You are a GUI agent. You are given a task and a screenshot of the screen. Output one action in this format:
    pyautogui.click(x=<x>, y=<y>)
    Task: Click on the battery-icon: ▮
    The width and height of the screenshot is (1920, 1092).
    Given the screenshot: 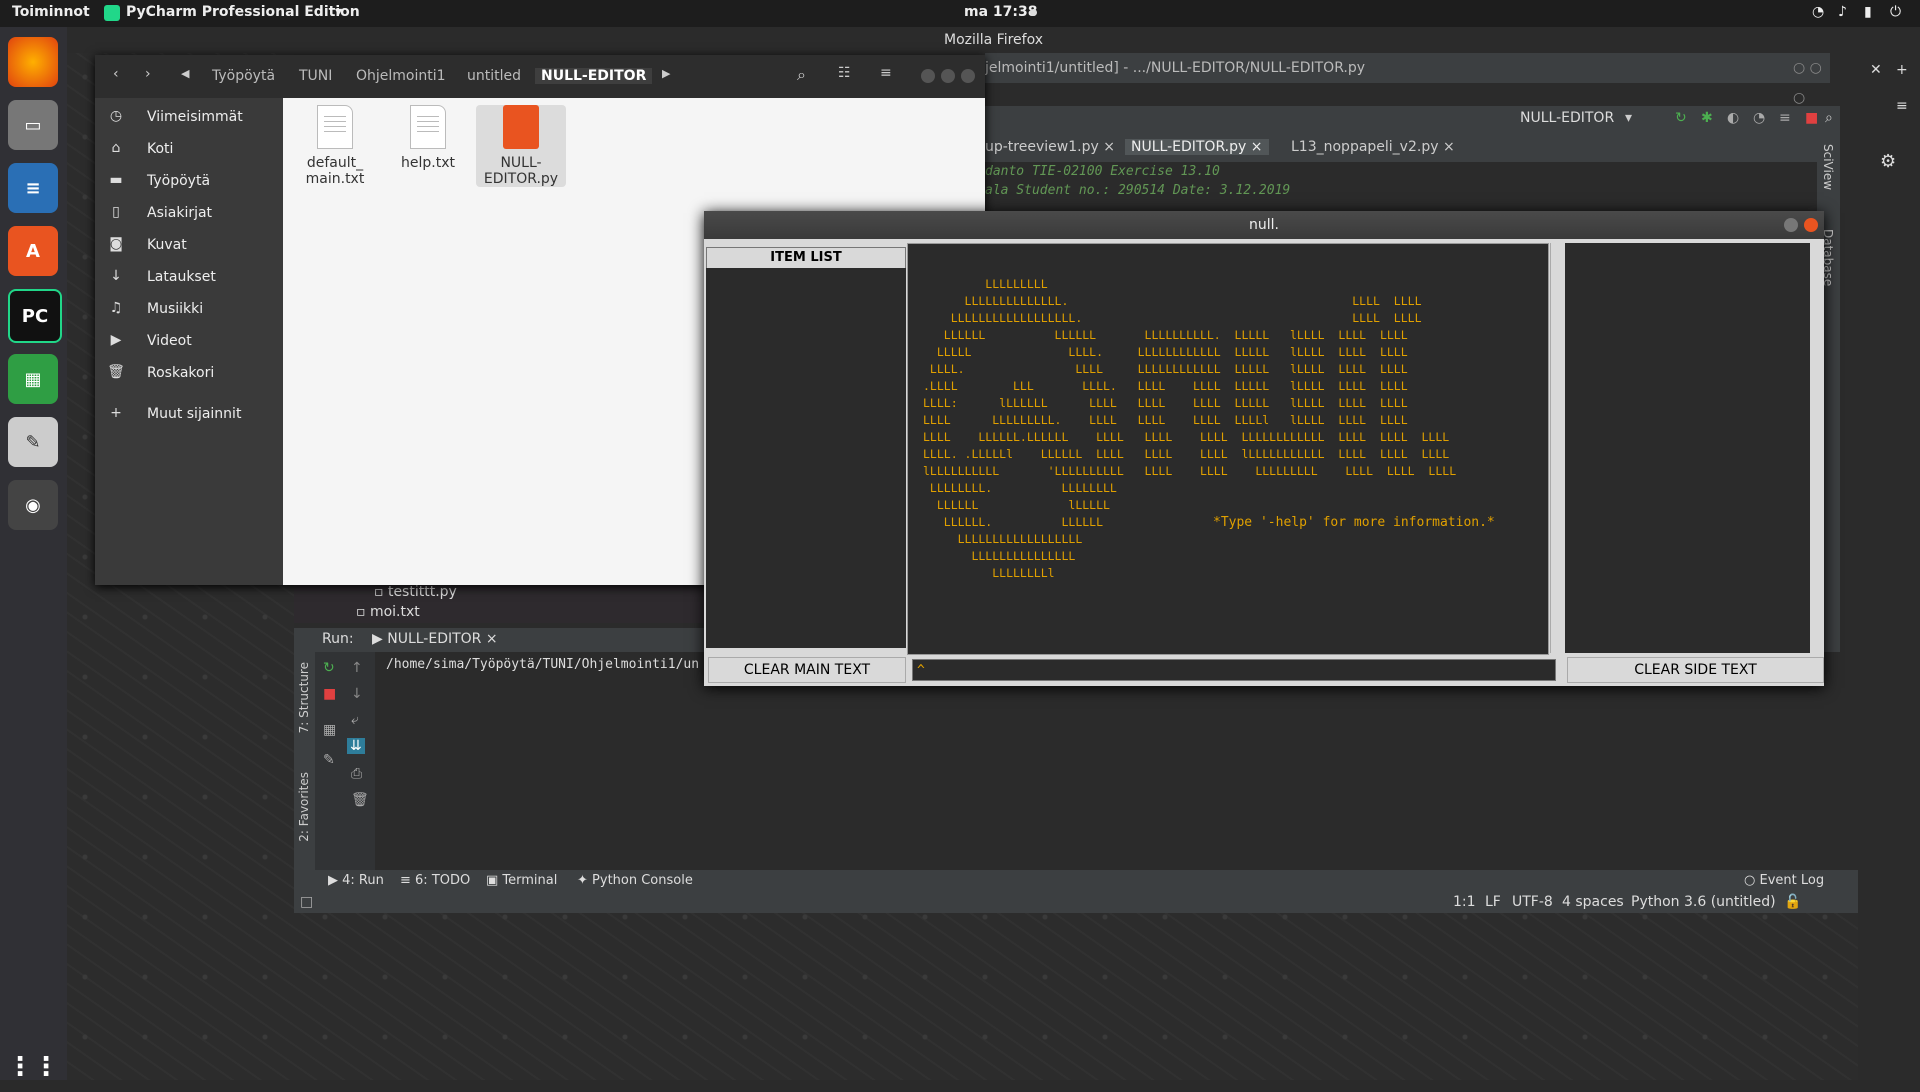 What is the action you would take?
    pyautogui.click(x=1868, y=12)
    